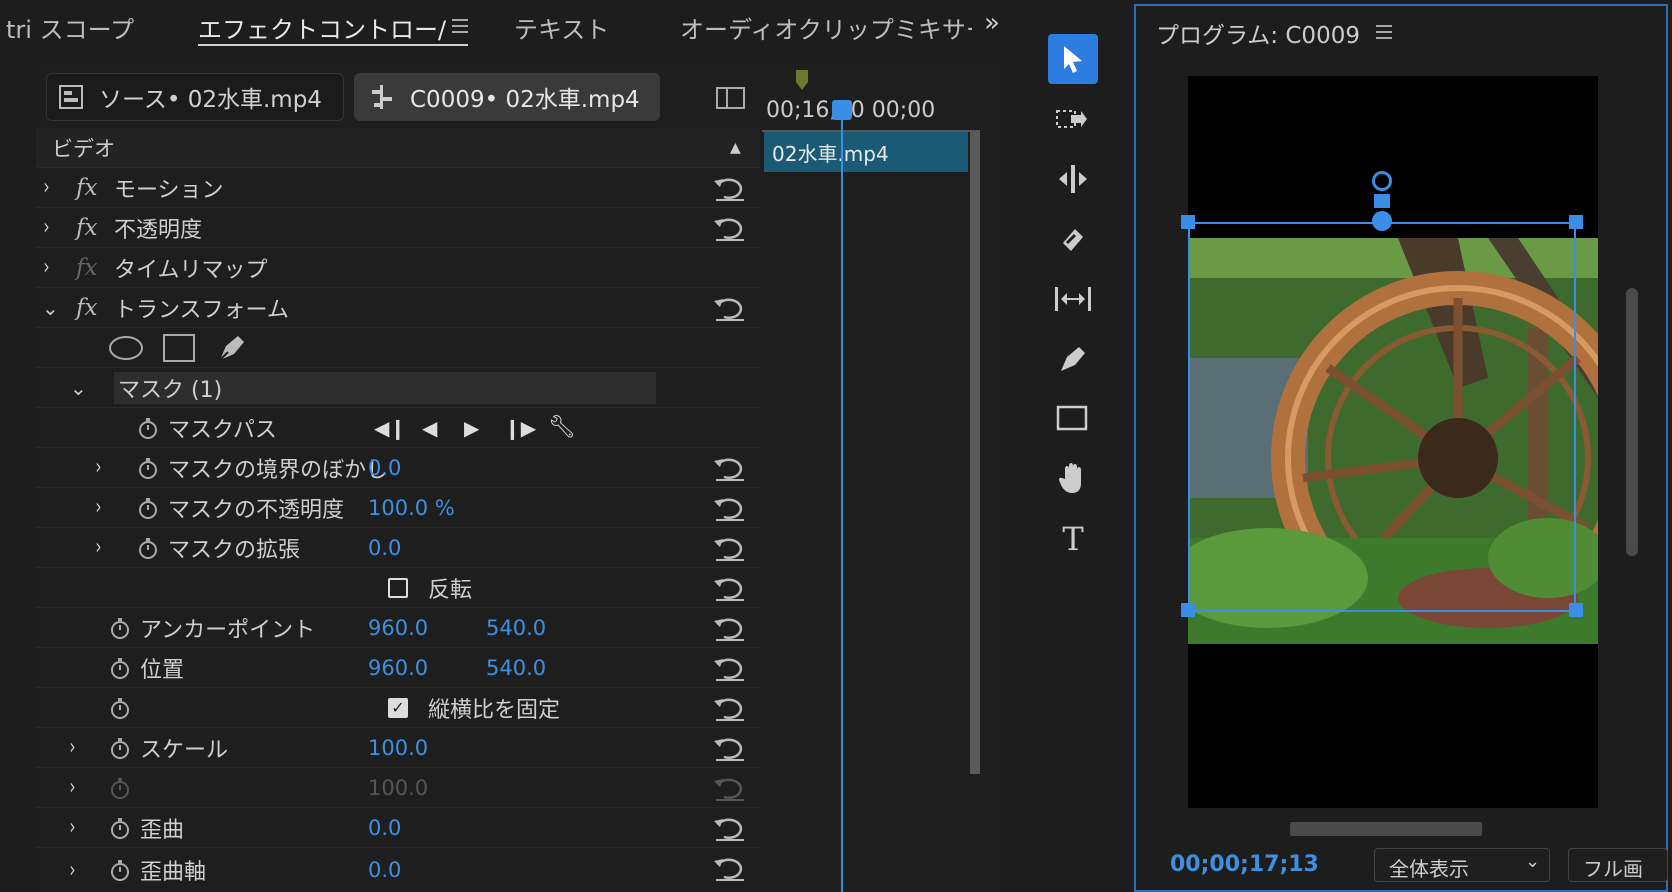  What do you see at coordinates (842, 506) in the screenshot?
I see `playhead-line` at bounding box center [842, 506].